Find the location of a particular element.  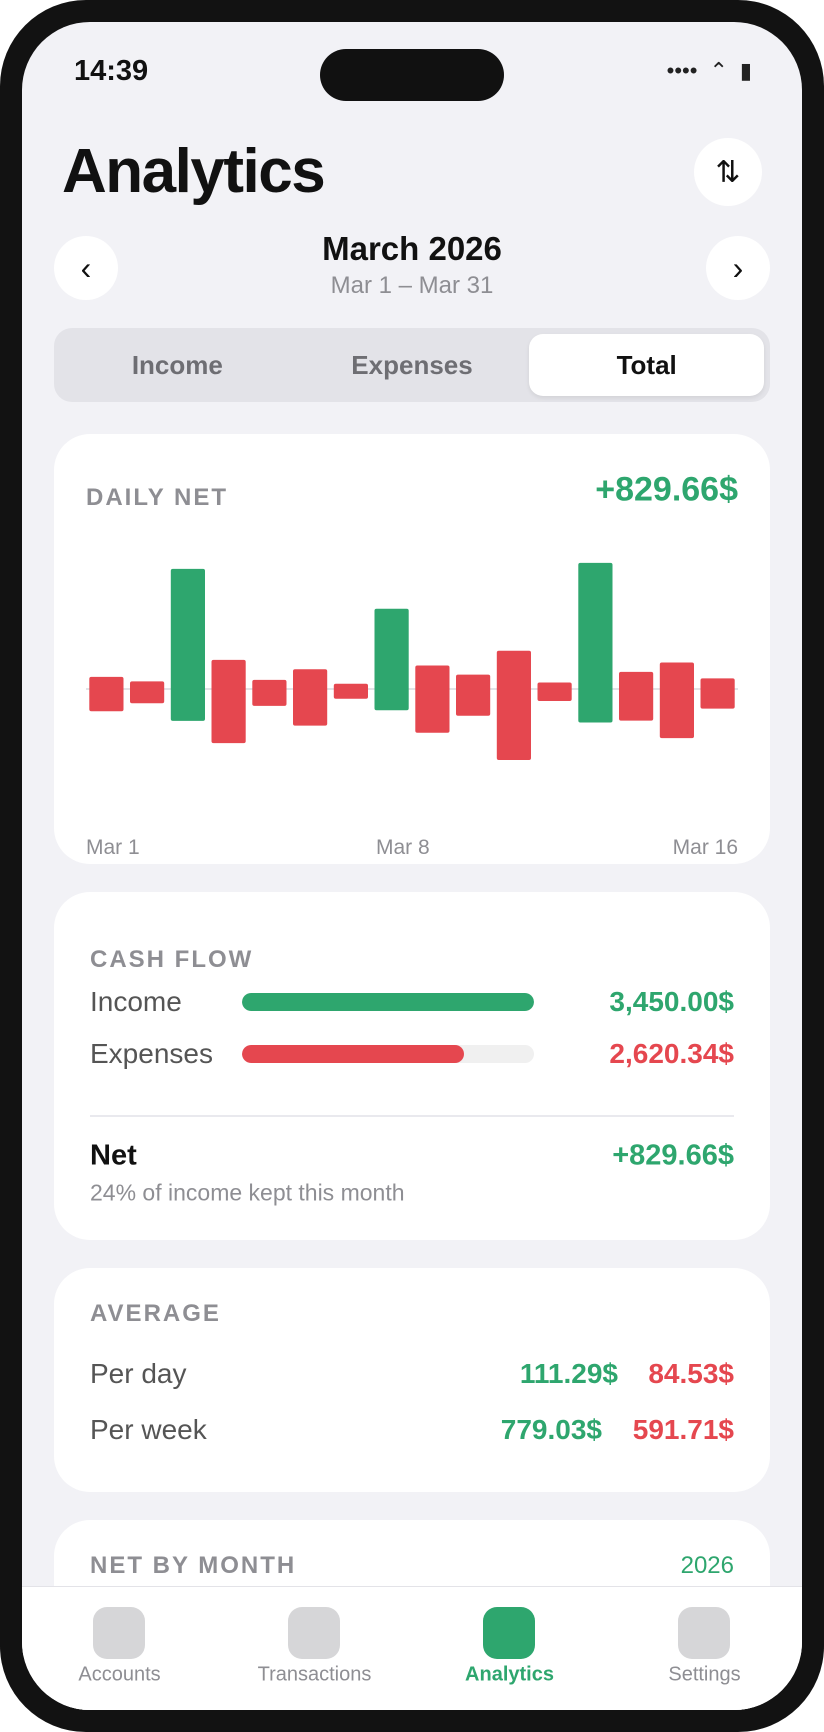

segment-income: Income is located at coordinates (177, 365).